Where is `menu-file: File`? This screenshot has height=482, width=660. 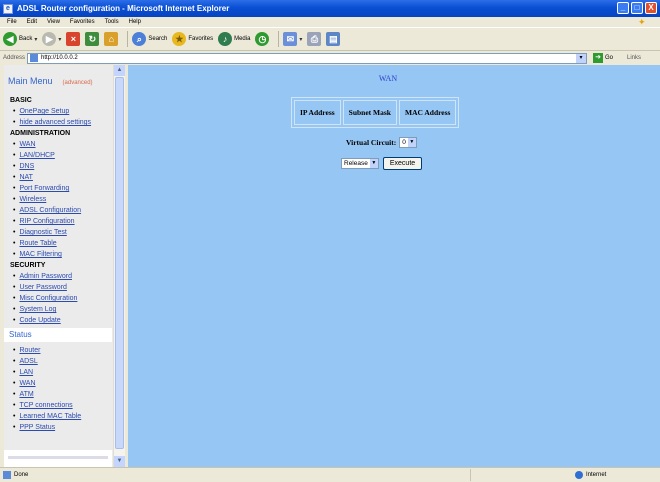
menu-file: File is located at coordinates (12, 22).